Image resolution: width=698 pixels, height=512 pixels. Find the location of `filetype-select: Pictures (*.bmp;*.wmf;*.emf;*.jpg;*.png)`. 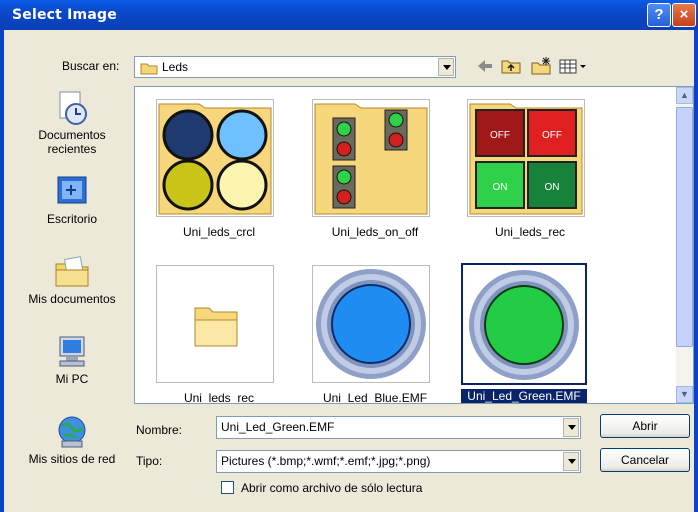

filetype-select: Pictures (*.bmp;*.wmf;*.emf;*.jpg;*.png) is located at coordinates (398, 461).